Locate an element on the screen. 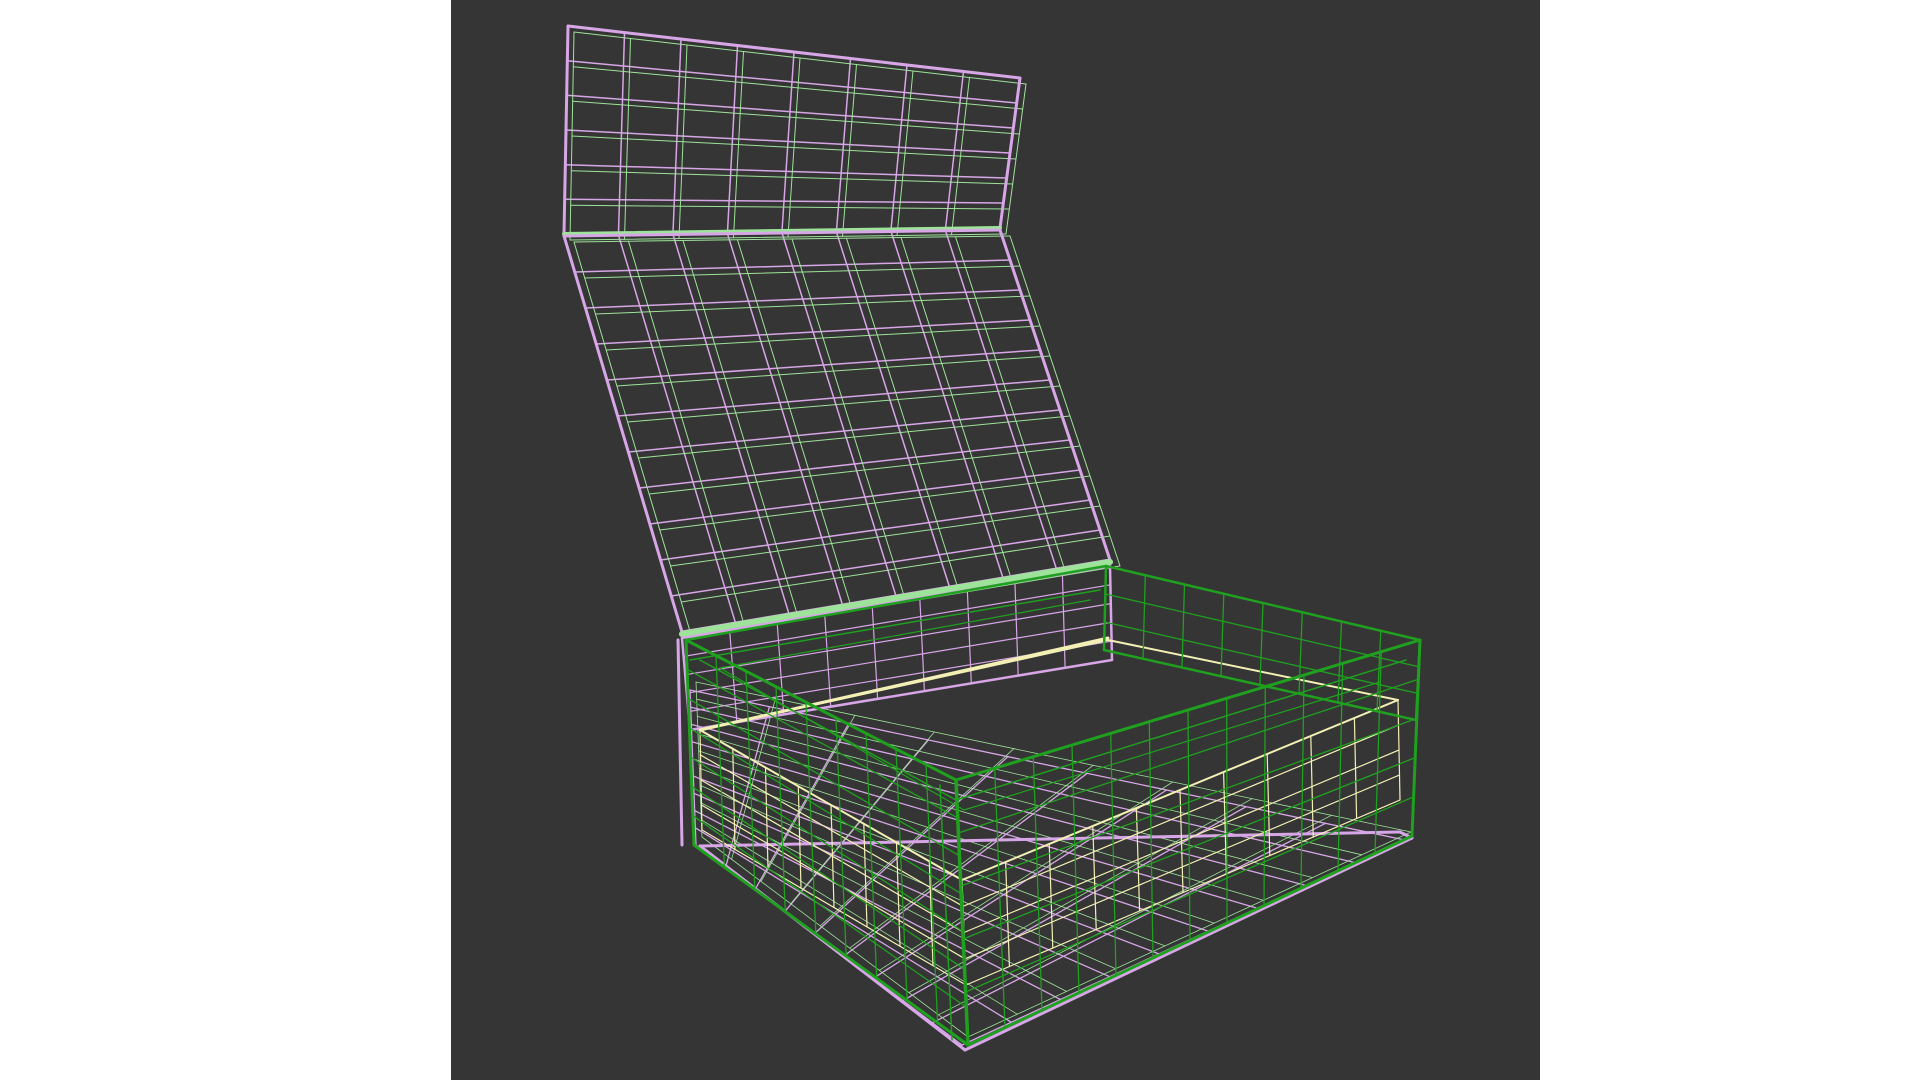 The image size is (1920, 1080). back-outline is located at coordinates (1111, 613).